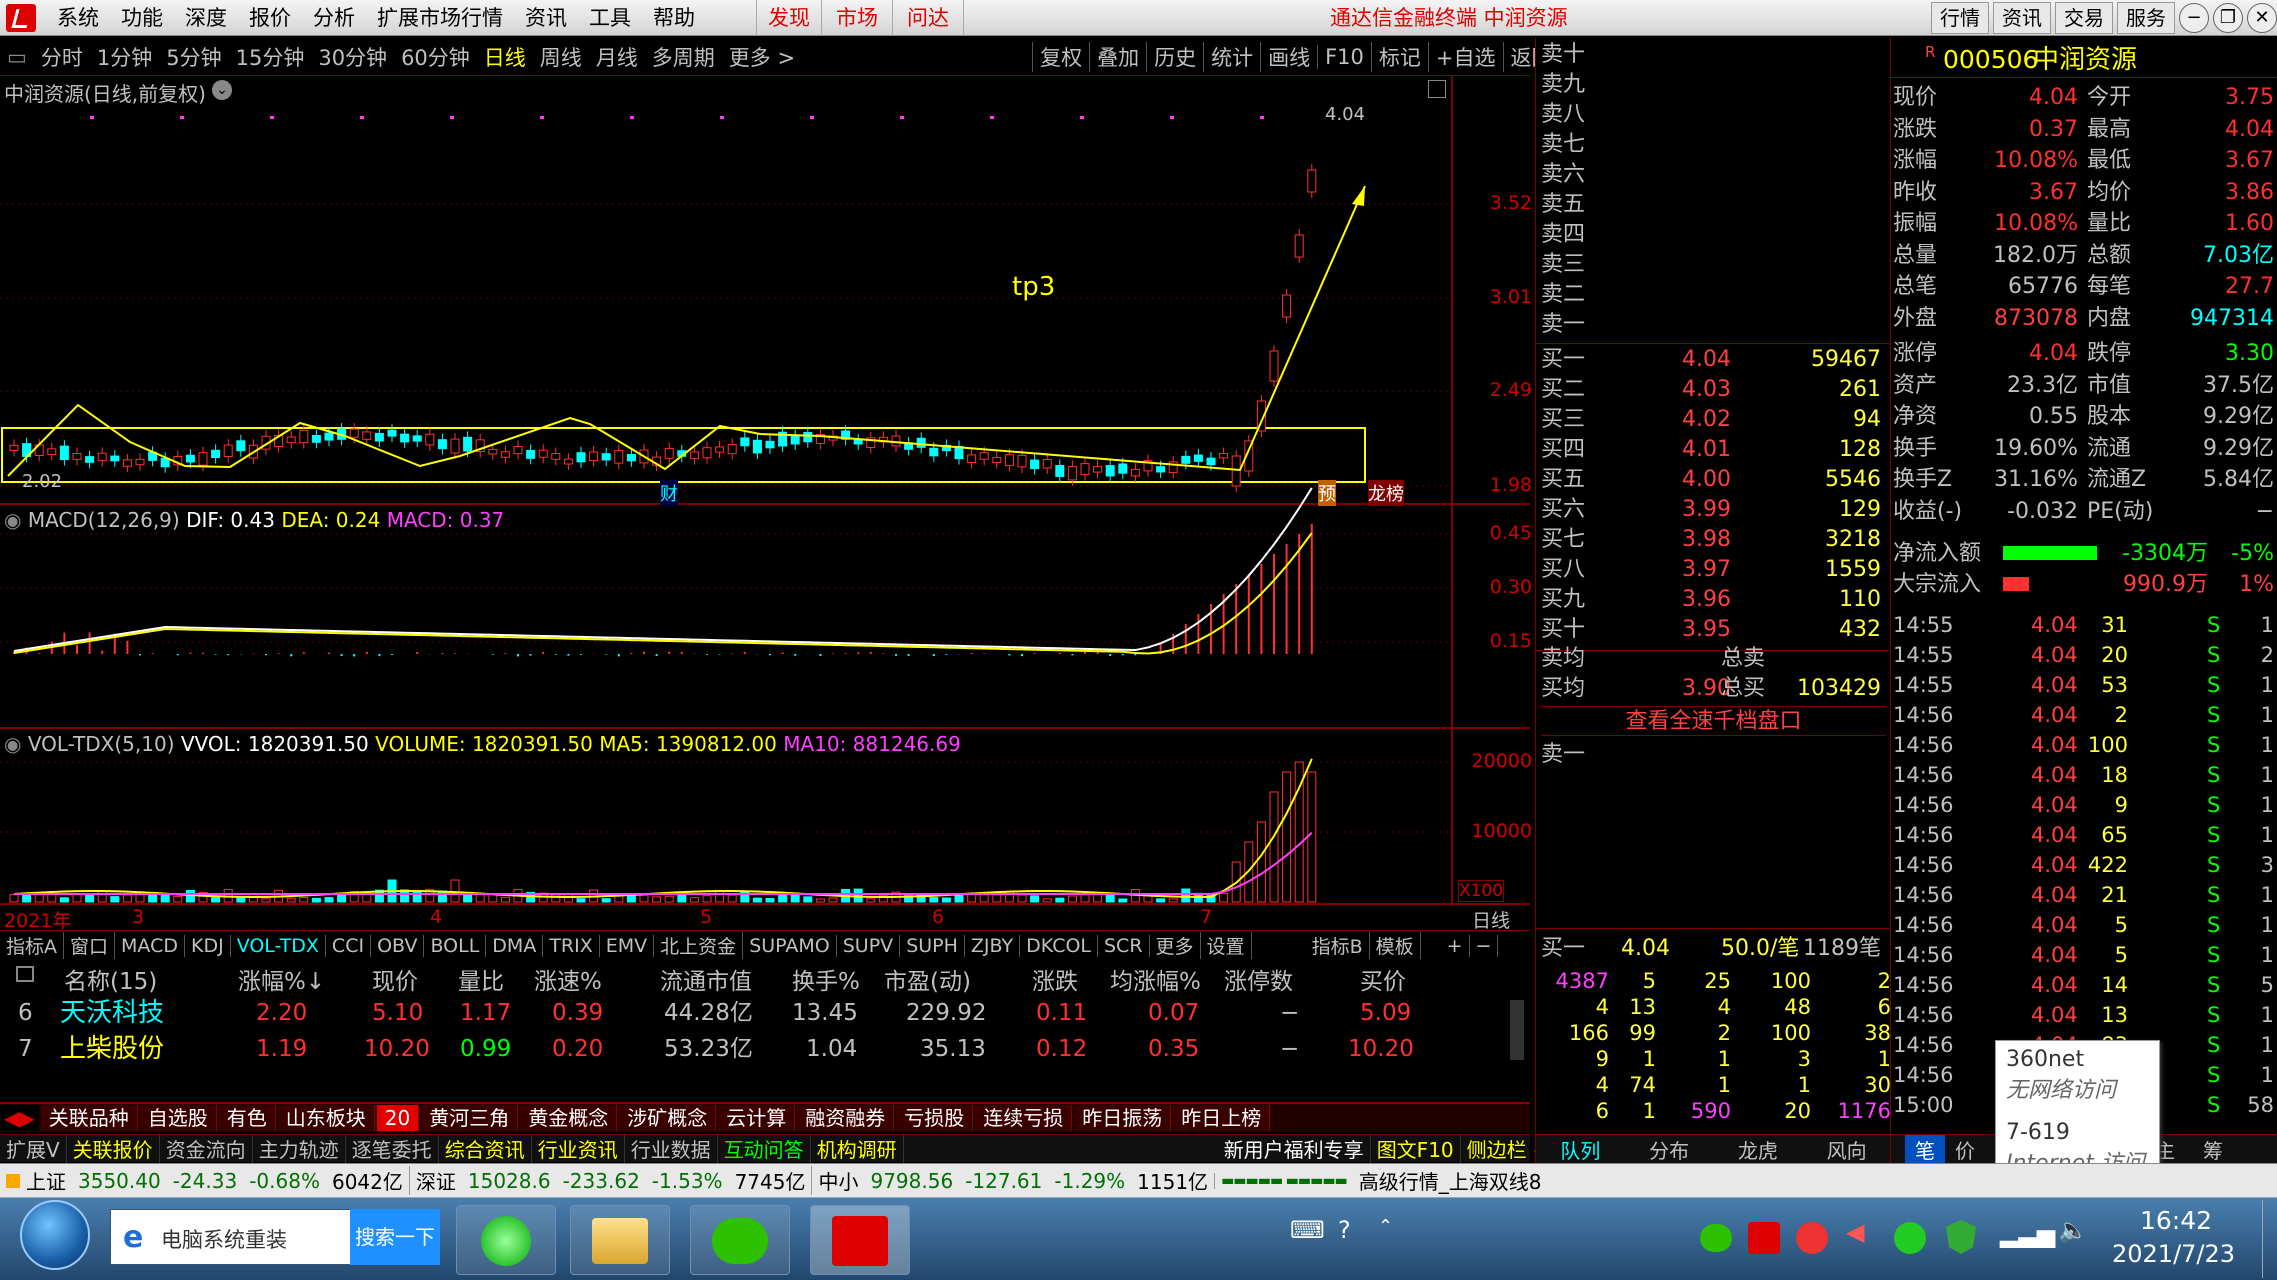 This screenshot has height=1280, width=2277. Describe the element at coordinates (1294, 1148) in the screenshot. I see `link-newuser: 新用户福利专享` at that location.